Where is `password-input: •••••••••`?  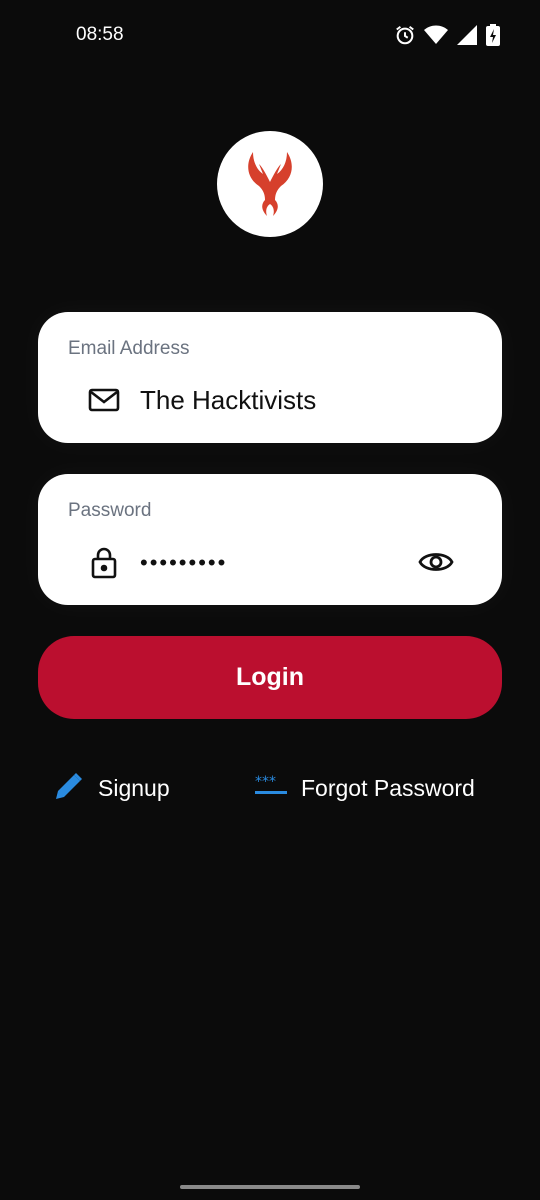
password-input: ••••••••• is located at coordinates (270, 563).